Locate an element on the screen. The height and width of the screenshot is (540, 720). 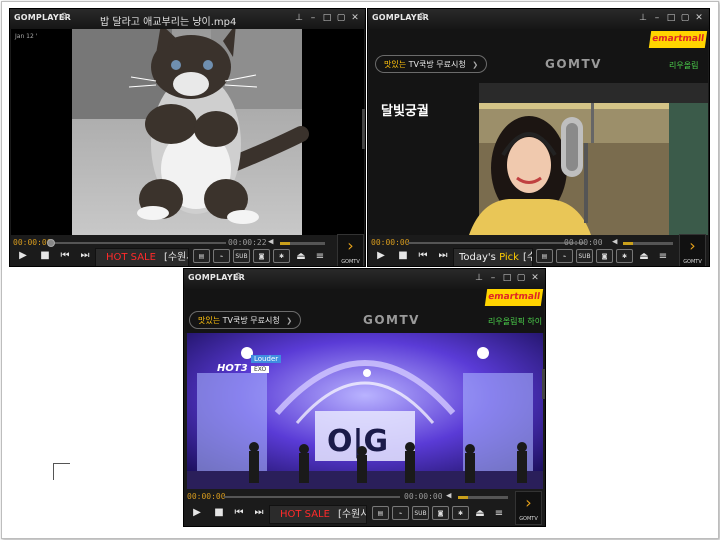
ad-ticker: Today's Pick[수 is located at coordinates (493, 257).